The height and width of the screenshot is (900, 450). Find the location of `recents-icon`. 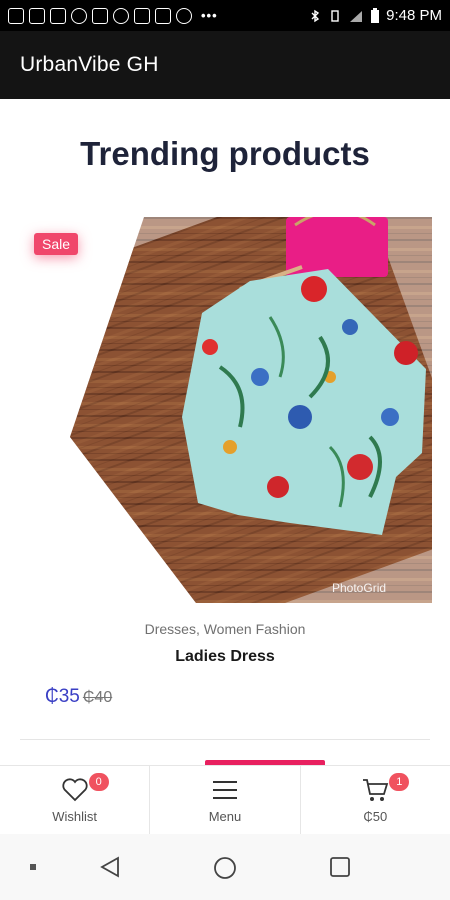

recents-icon is located at coordinates (340, 867).